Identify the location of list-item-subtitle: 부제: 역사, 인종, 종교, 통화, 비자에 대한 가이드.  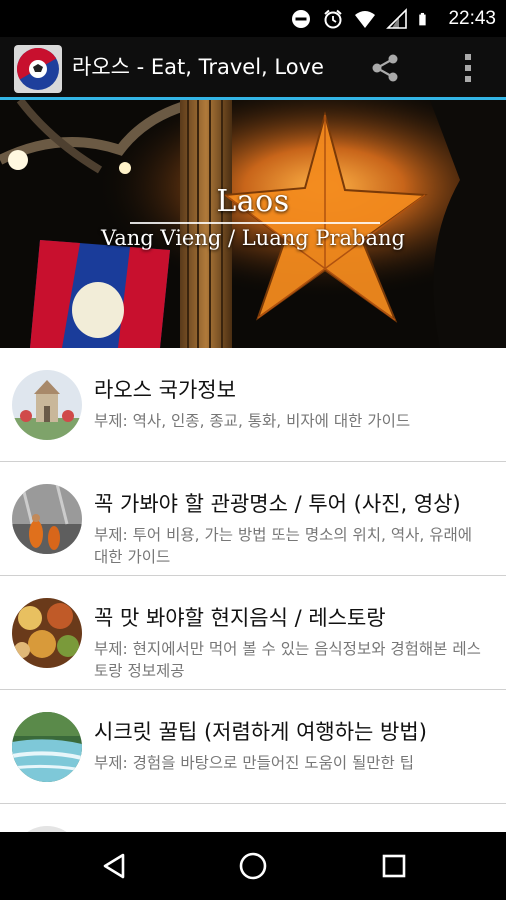
(252, 421).